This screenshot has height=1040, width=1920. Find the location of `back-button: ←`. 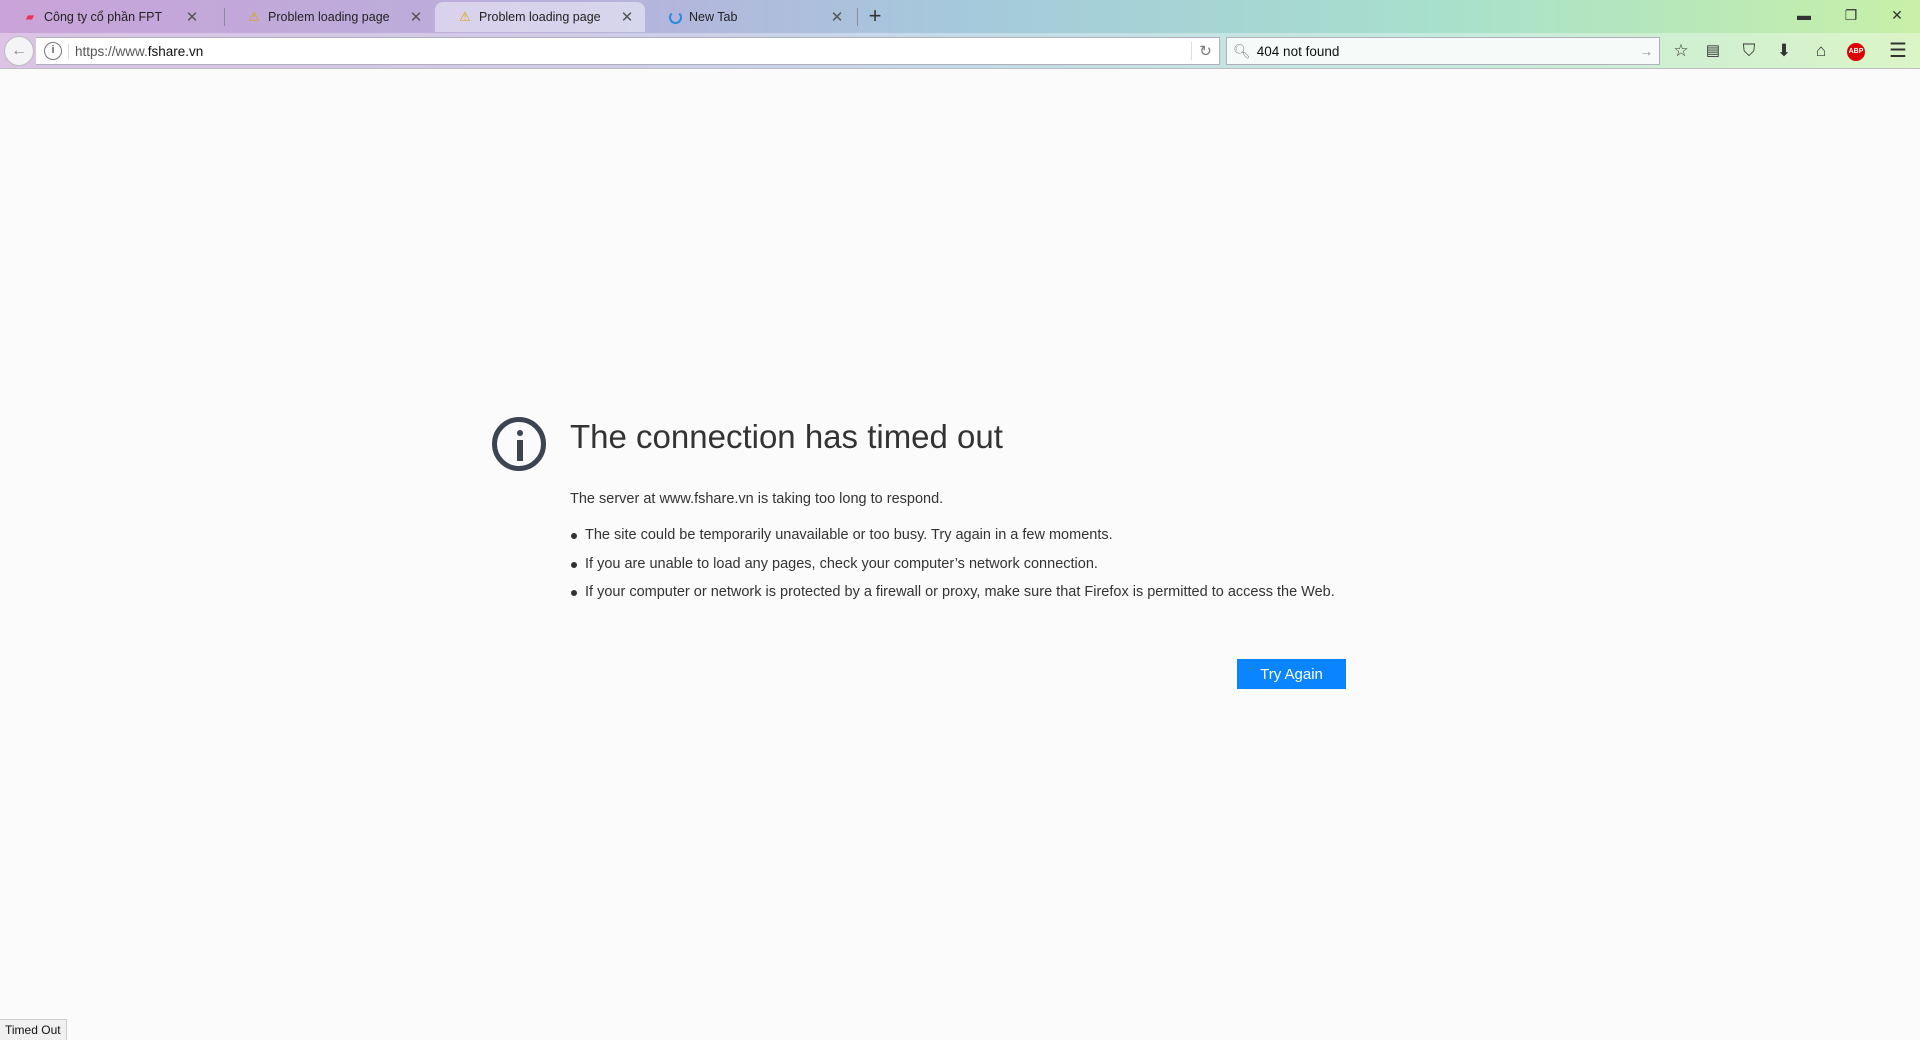

back-button: ← is located at coordinates (19, 51).